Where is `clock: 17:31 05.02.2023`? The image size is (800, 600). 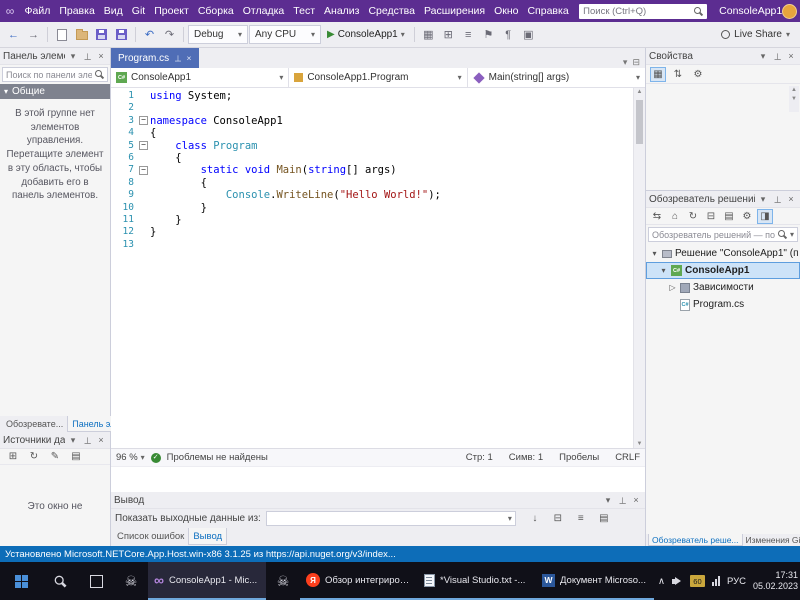
clock: 17:31 05.02.2023 is located at coordinates (775, 581).